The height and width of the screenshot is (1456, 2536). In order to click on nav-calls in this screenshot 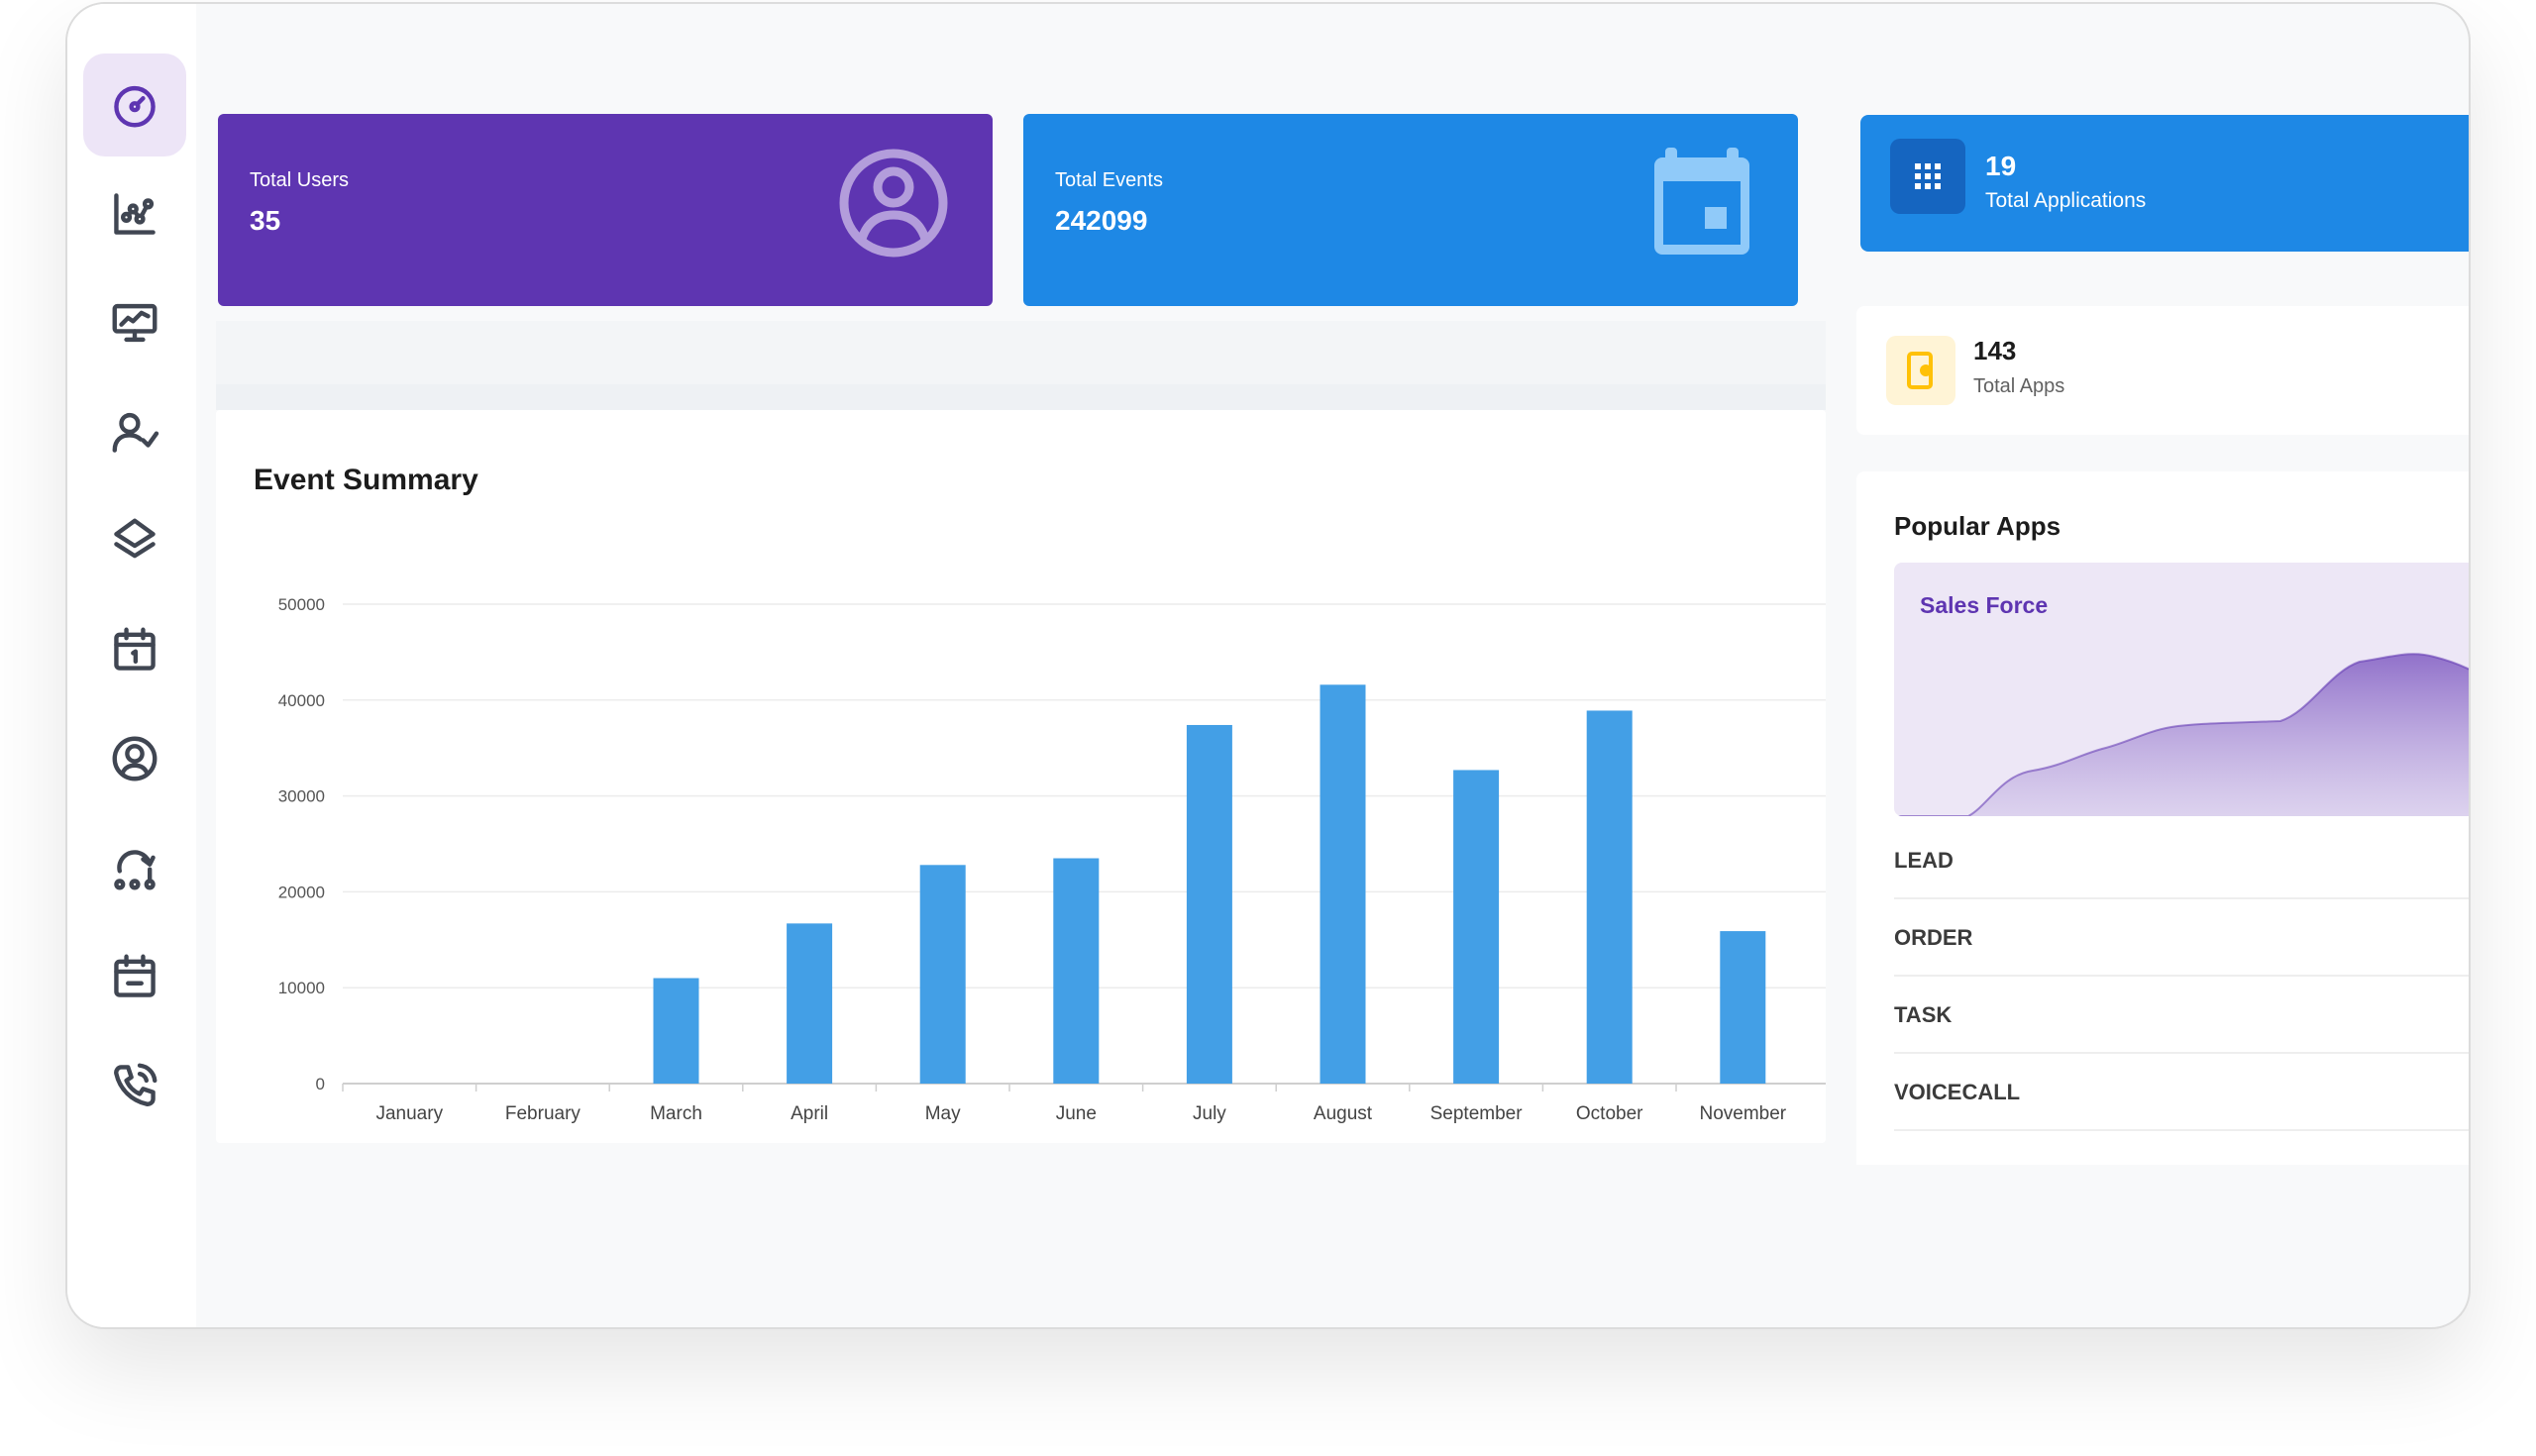, I will do `click(134, 1085)`.